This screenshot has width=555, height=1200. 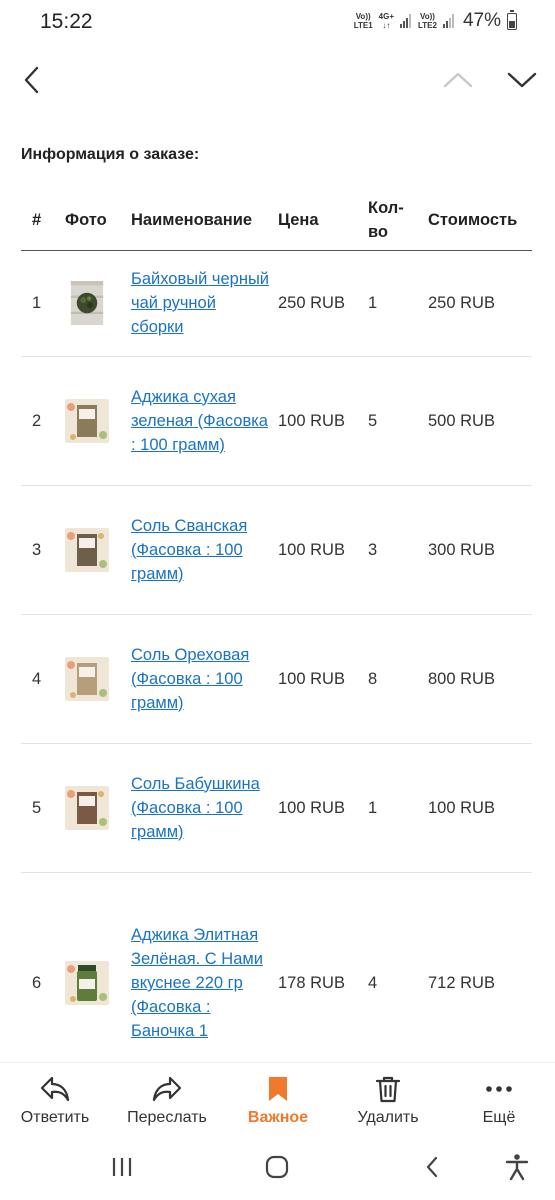 I want to click on home-button, so click(x=277, y=1167).